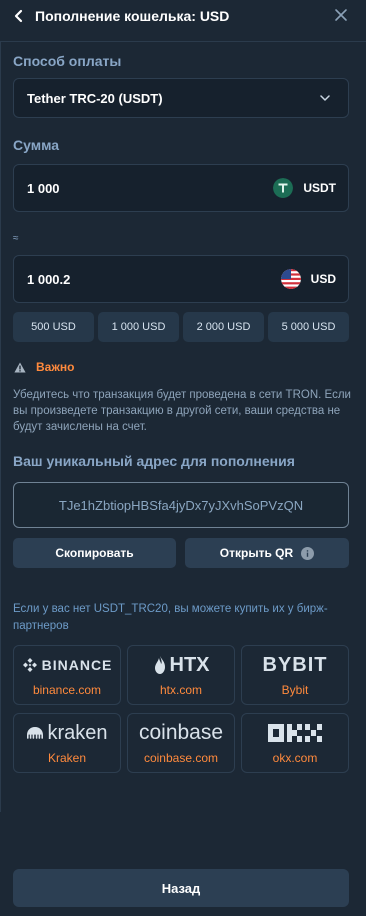  What do you see at coordinates (16, 238) in the screenshot?
I see `approx-symbol: ≈` at bounding box center [16, 238].